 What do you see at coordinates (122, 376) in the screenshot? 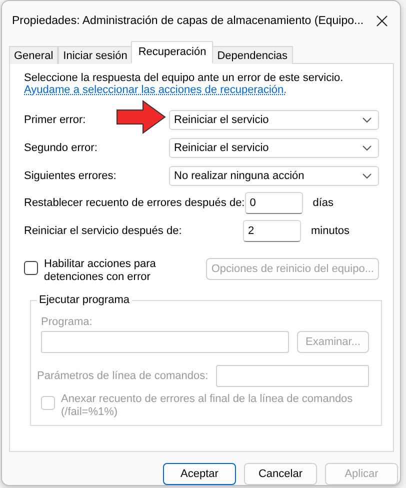
I see `field-label: Parámetros de línea de comandos:` at bounding box center [122, 376].